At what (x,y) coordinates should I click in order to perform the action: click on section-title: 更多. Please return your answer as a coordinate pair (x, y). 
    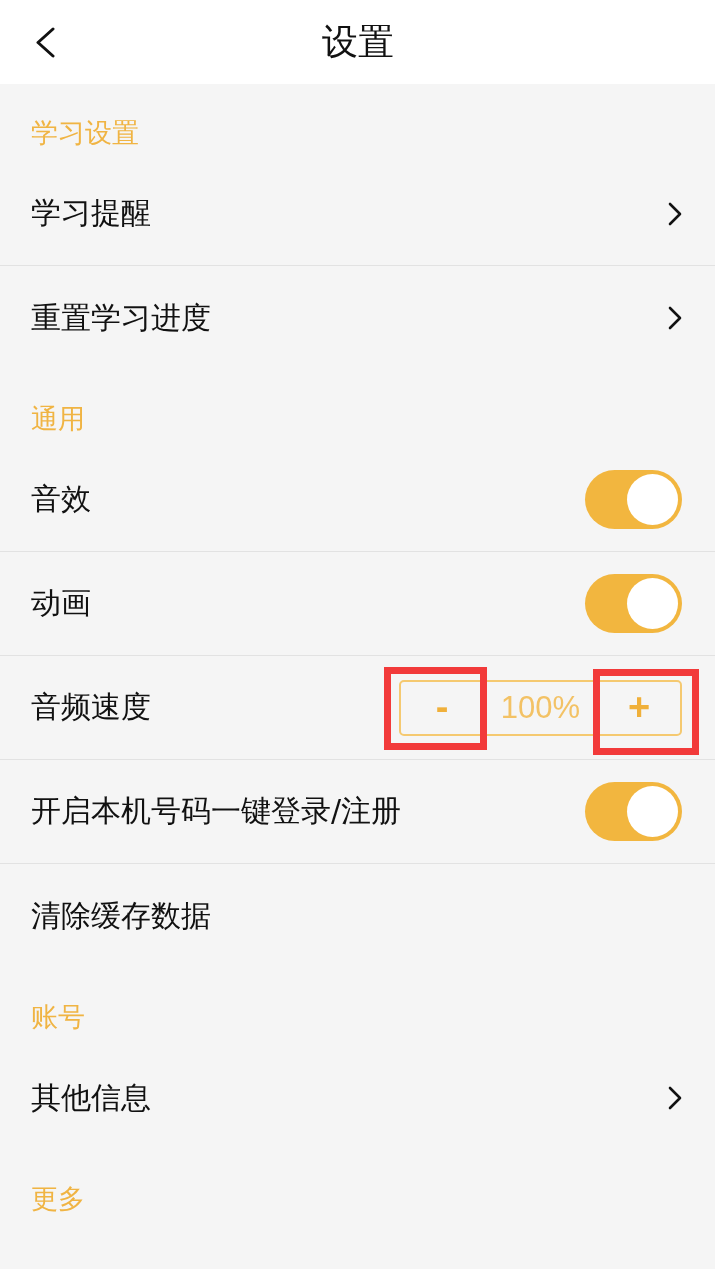
    Looking at the image, I should click on (58, 1199).